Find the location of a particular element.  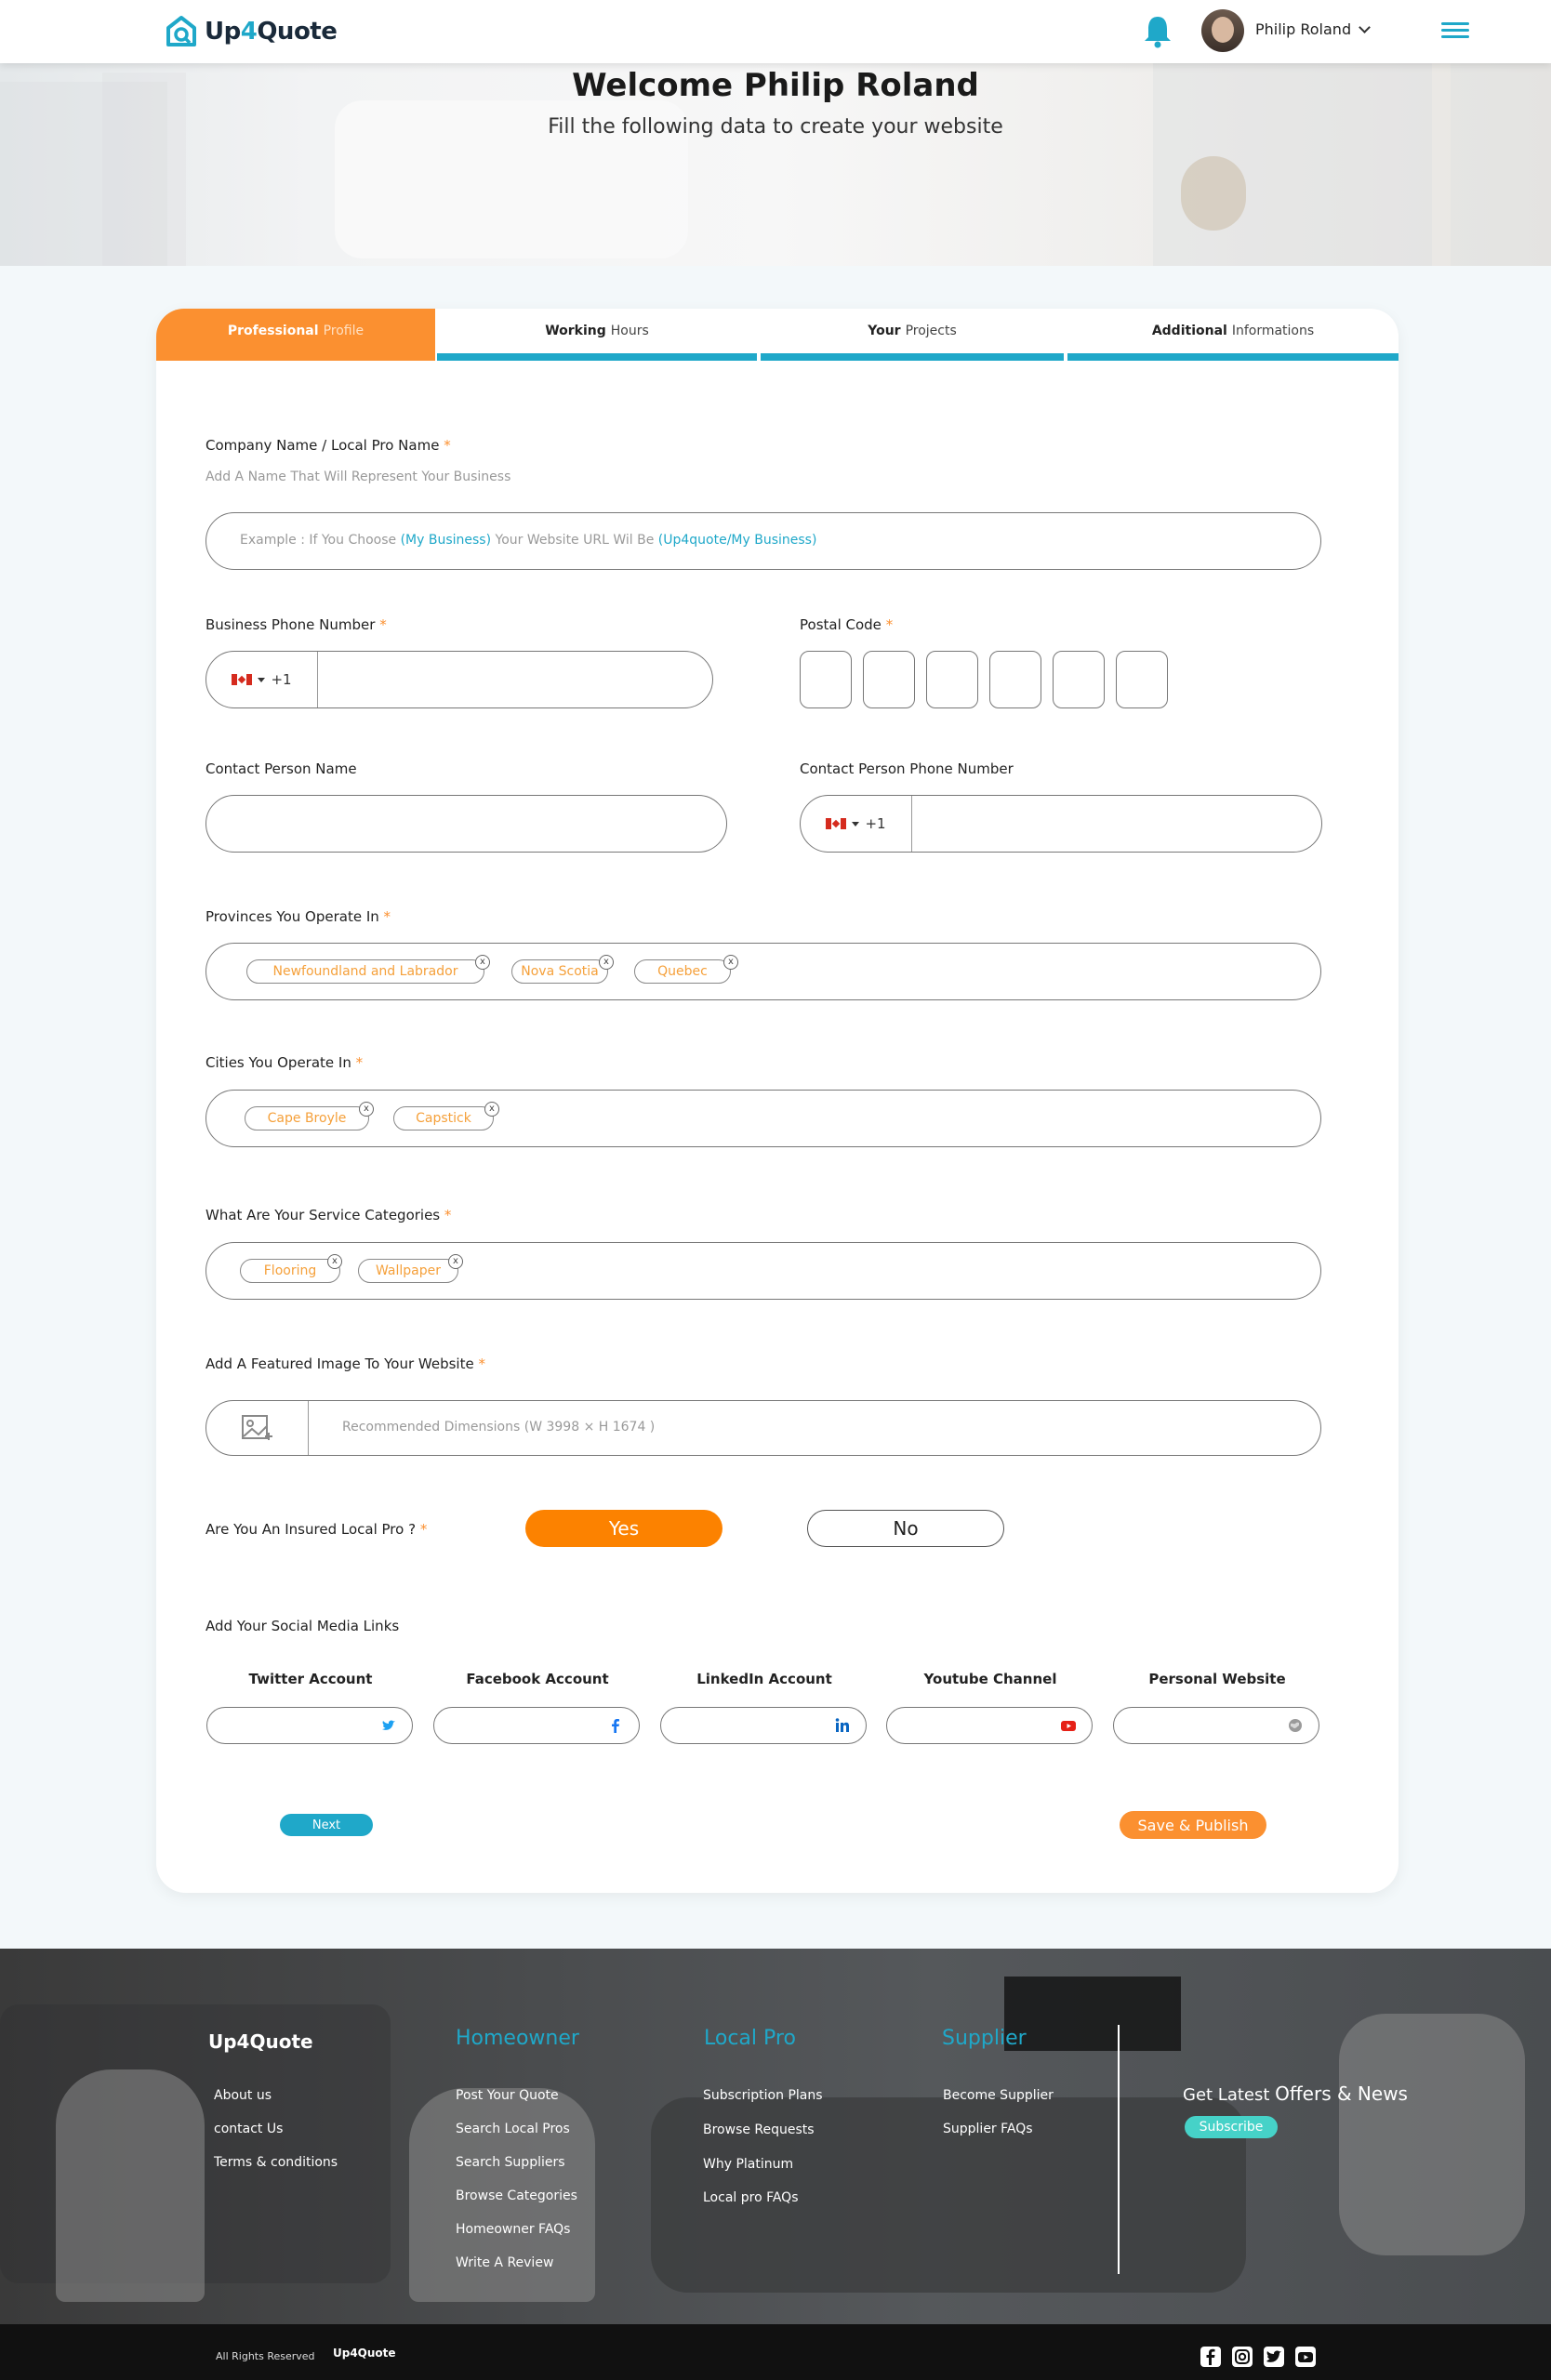

linkedin-icon is located at coordinates (842, 1725).